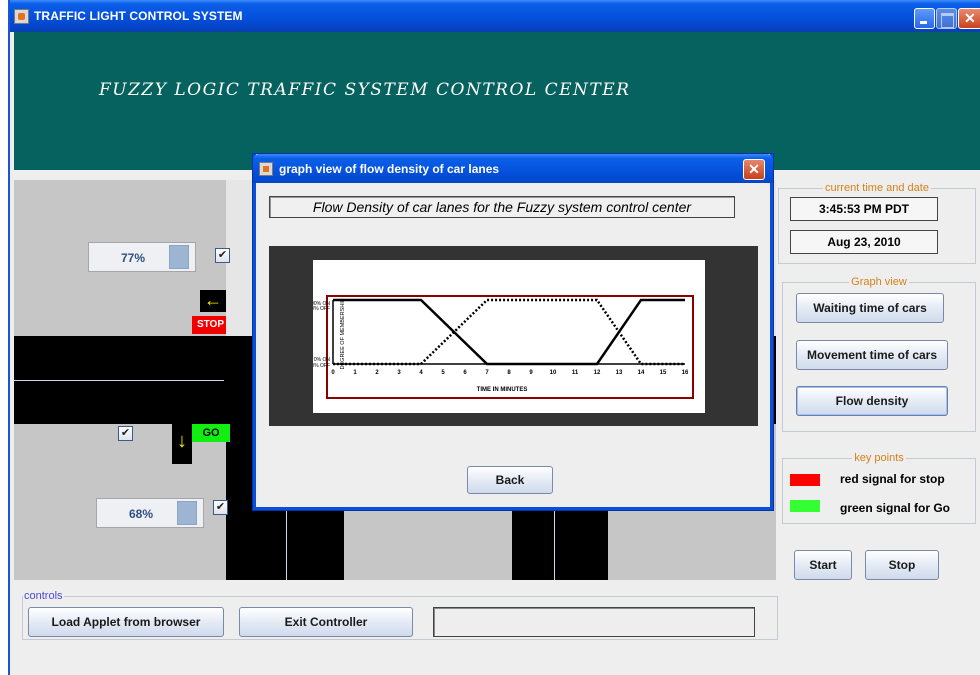 The width and height of the screenshot is (980, 675). Describe the element at coordinates (333, 373) in the screenshot. I see `x-tick-label: 0` at that location.